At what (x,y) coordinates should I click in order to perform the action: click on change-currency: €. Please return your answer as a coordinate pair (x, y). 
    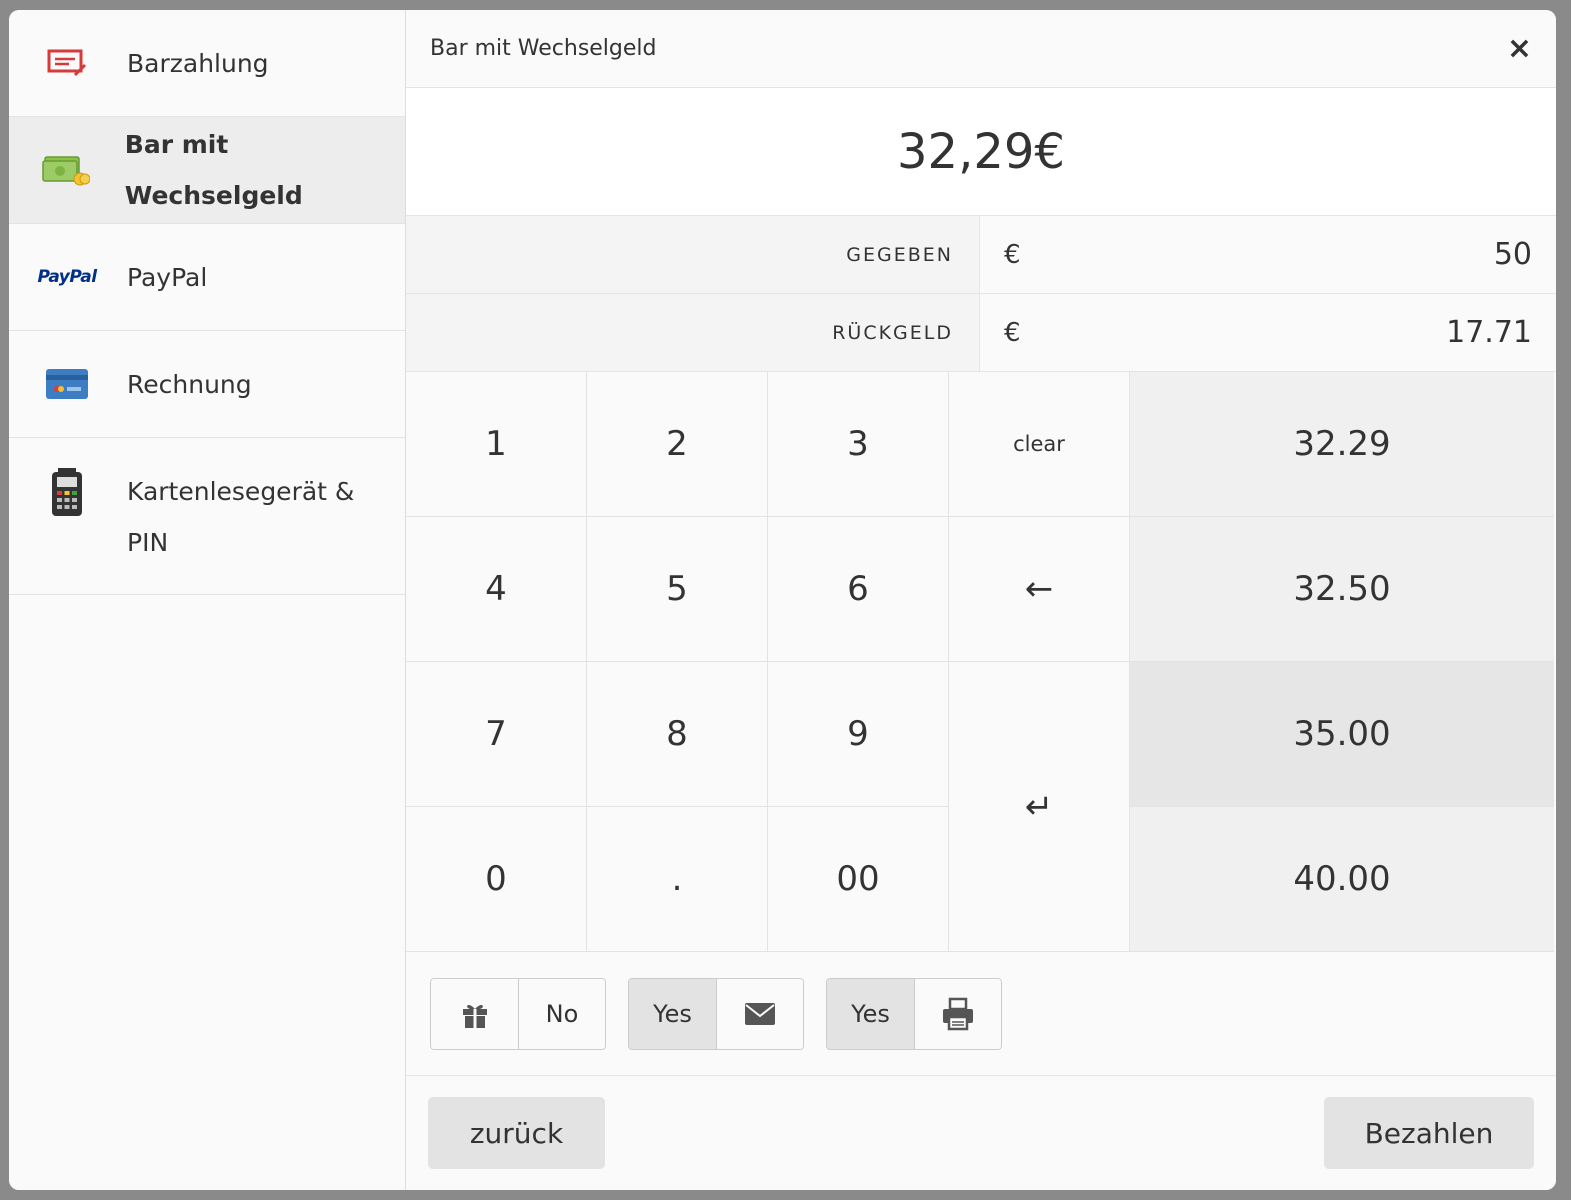
    Looking at the image, I should click on (1012, 332).